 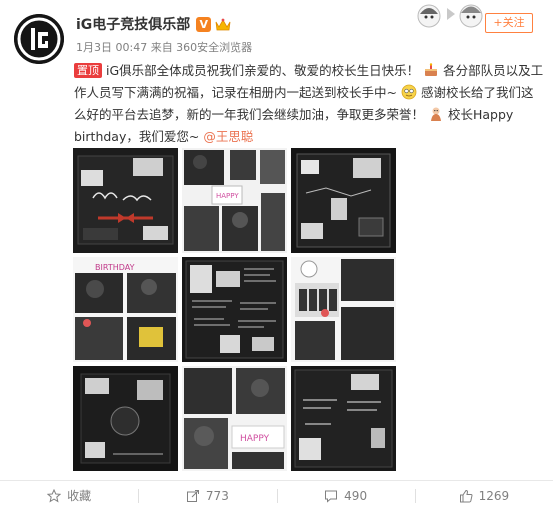 I want to click on comment-count: 490, so click(x=356, y=495).